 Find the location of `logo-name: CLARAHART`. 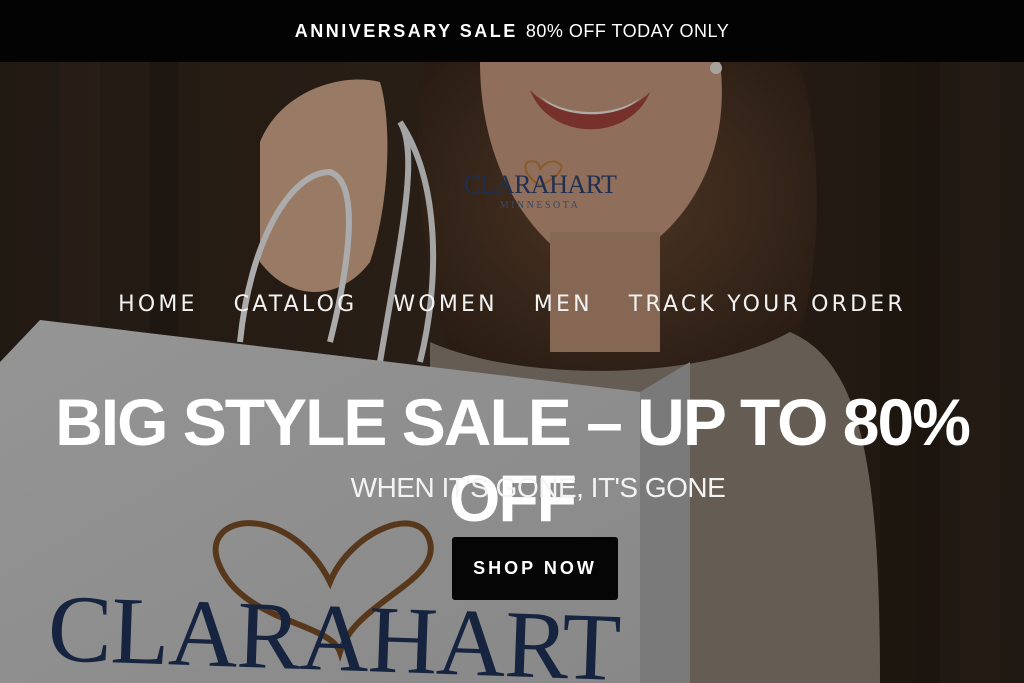

logo-name: CLARAHART is located at coordinates (540, 184).